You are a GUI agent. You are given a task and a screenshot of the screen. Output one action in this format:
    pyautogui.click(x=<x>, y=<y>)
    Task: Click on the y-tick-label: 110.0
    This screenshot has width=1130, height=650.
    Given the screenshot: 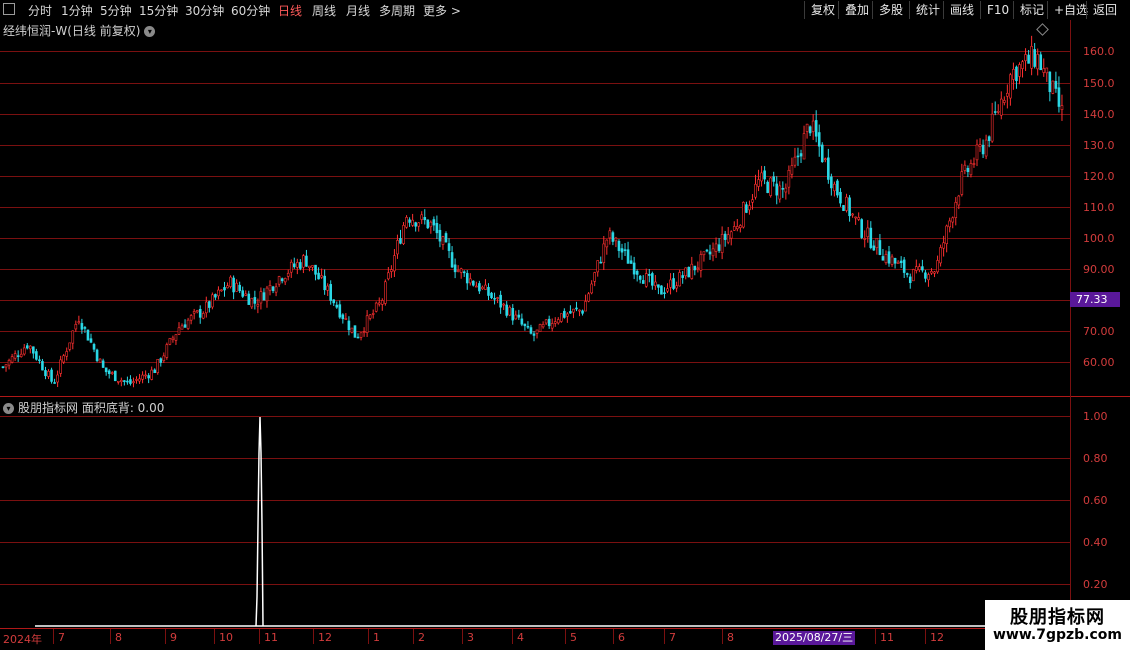 What is the action you would take?
    pyautogui.click(x=1099, y=207)
    